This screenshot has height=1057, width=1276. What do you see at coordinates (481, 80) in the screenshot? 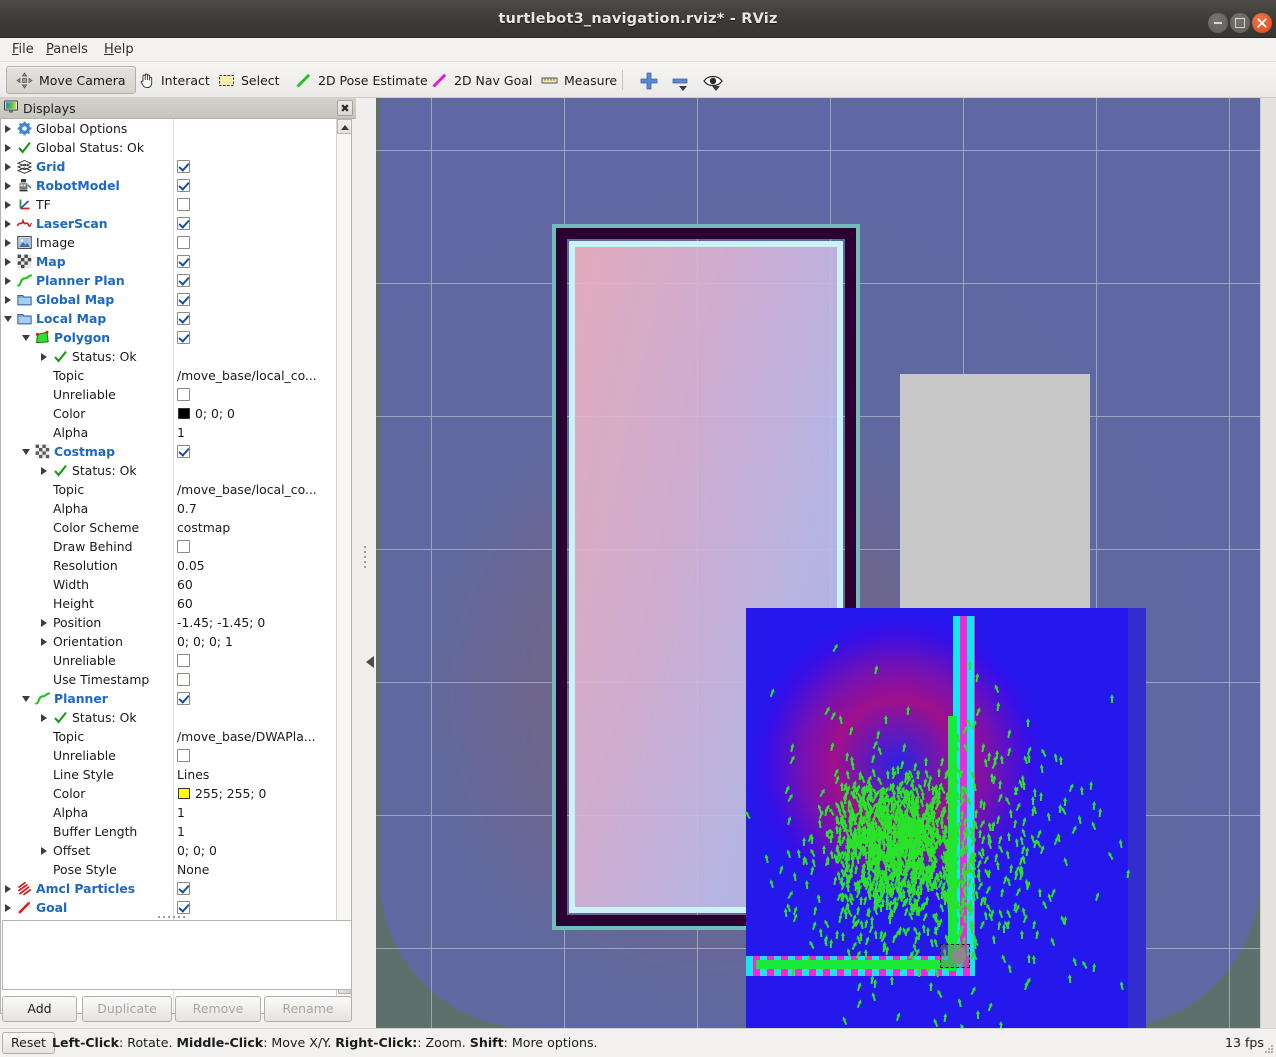
I see `tool-2d-nav-goal: 2D Nav Goal` at bounding box center [481, 80].